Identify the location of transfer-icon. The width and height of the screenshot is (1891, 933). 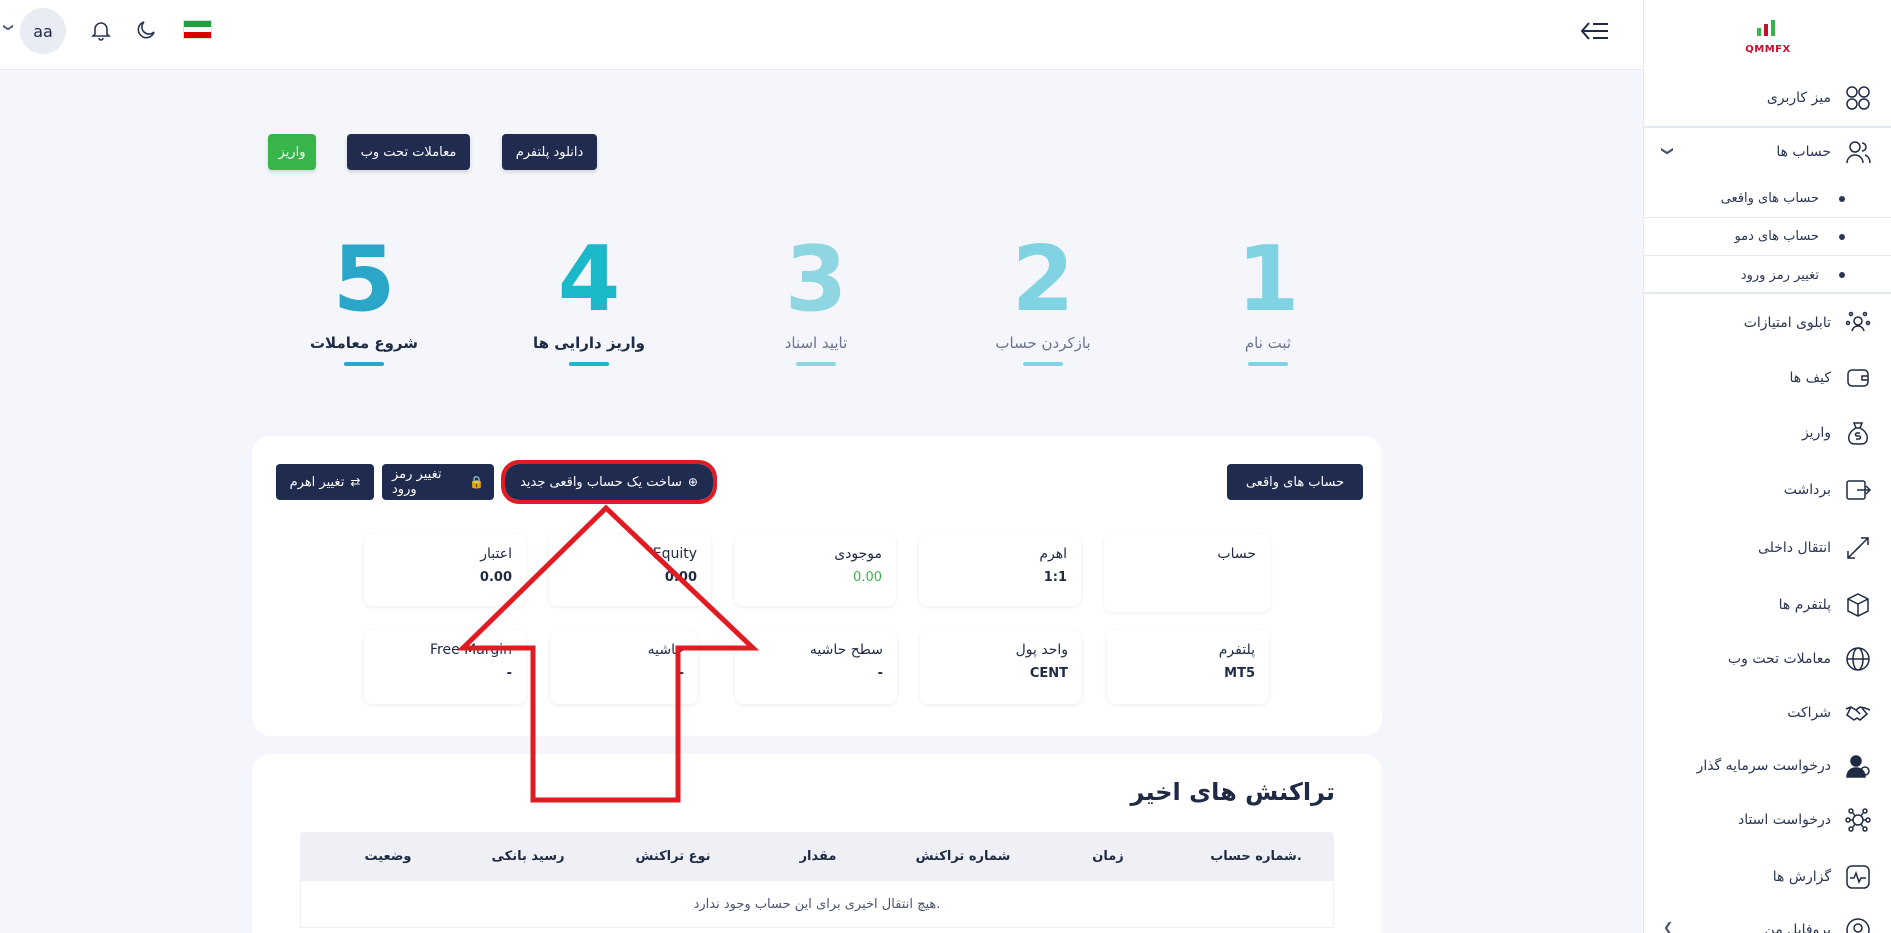
(1858, 548).